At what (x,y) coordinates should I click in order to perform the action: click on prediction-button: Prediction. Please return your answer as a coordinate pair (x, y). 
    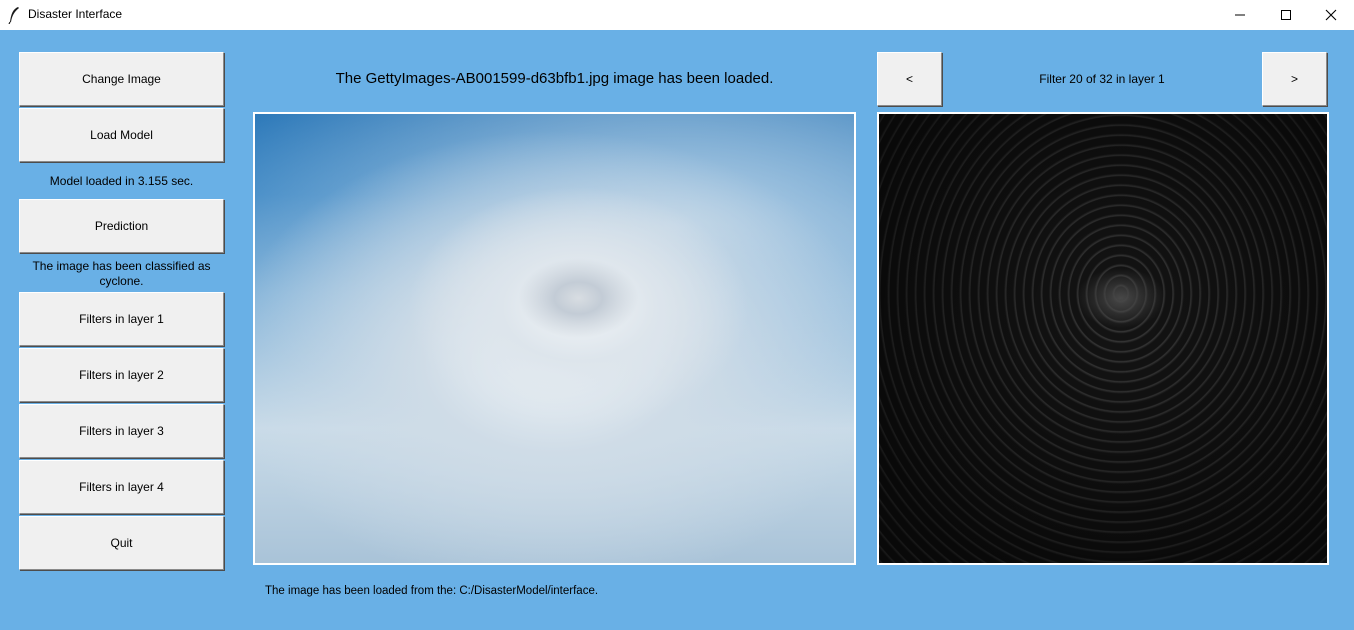
    Looking at the image, I should click on (121, 226).